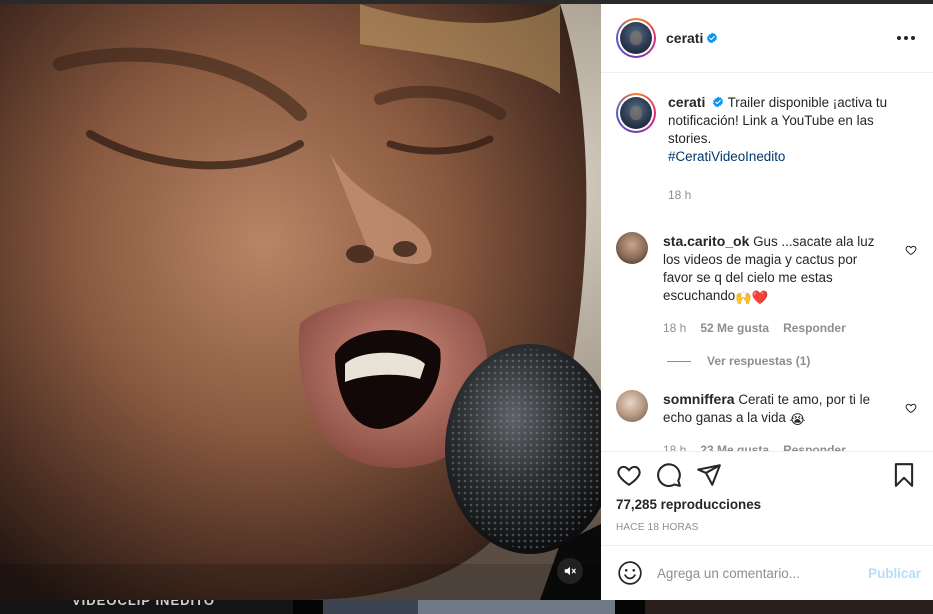  Describe the element at coordinates (759, 361) in the screenshot. I see `view-replies-label: Ver respuestas (1)` at that location.